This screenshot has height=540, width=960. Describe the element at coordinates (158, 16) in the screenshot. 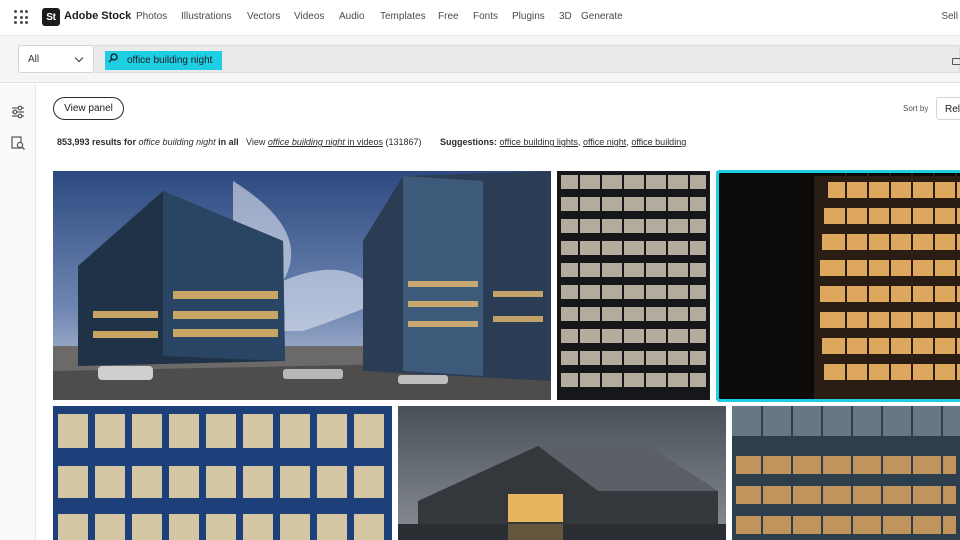

I see `nav-link-photos: Photos` at that location.